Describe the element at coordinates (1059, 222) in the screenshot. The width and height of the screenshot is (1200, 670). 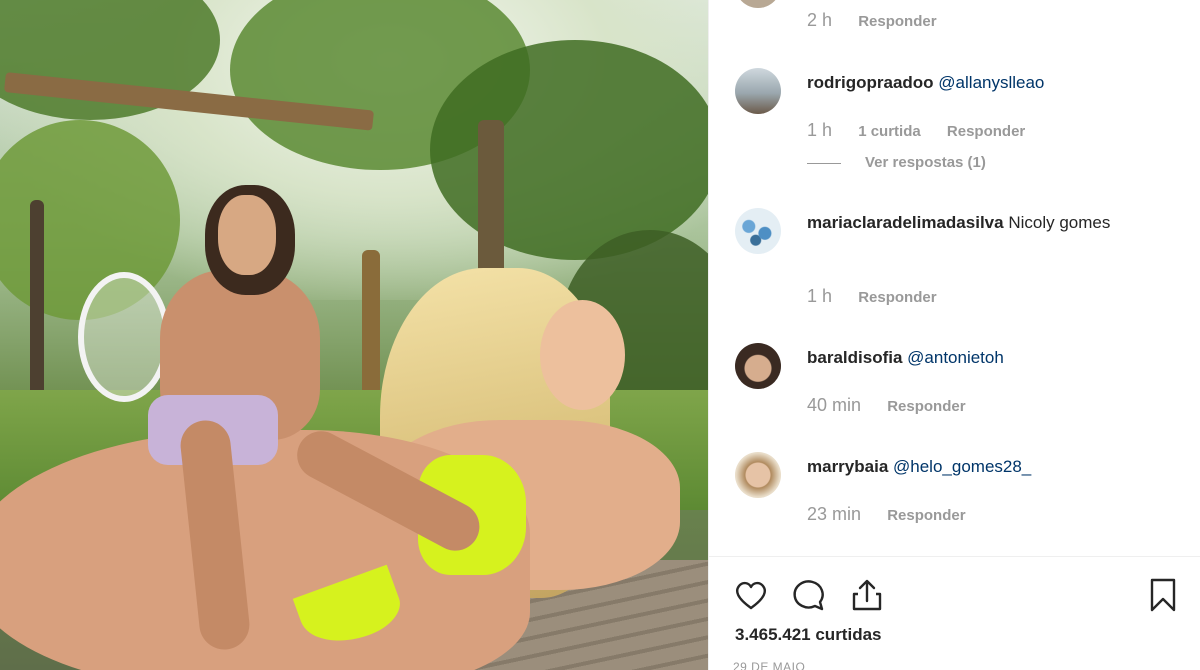
I see `comment-body: Nicoly gomes` at that location.